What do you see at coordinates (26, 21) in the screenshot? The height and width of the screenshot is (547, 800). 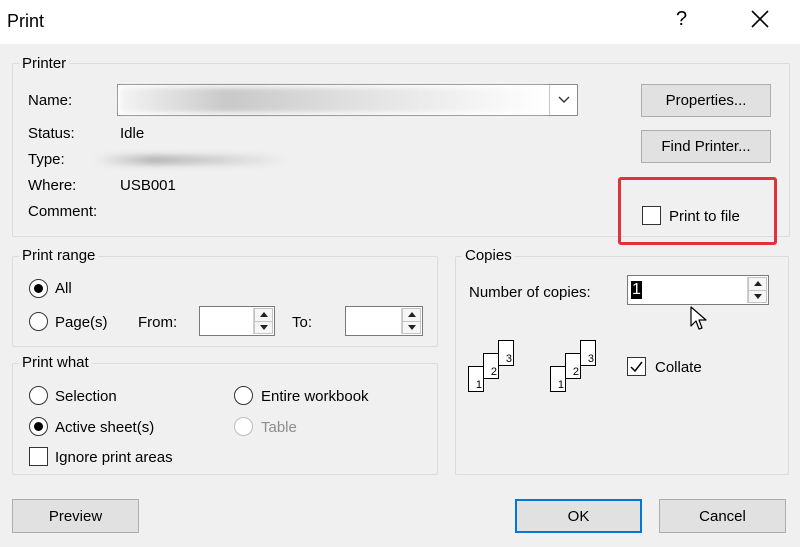 I see `window-title: Print` at bounding box center [26, 21].